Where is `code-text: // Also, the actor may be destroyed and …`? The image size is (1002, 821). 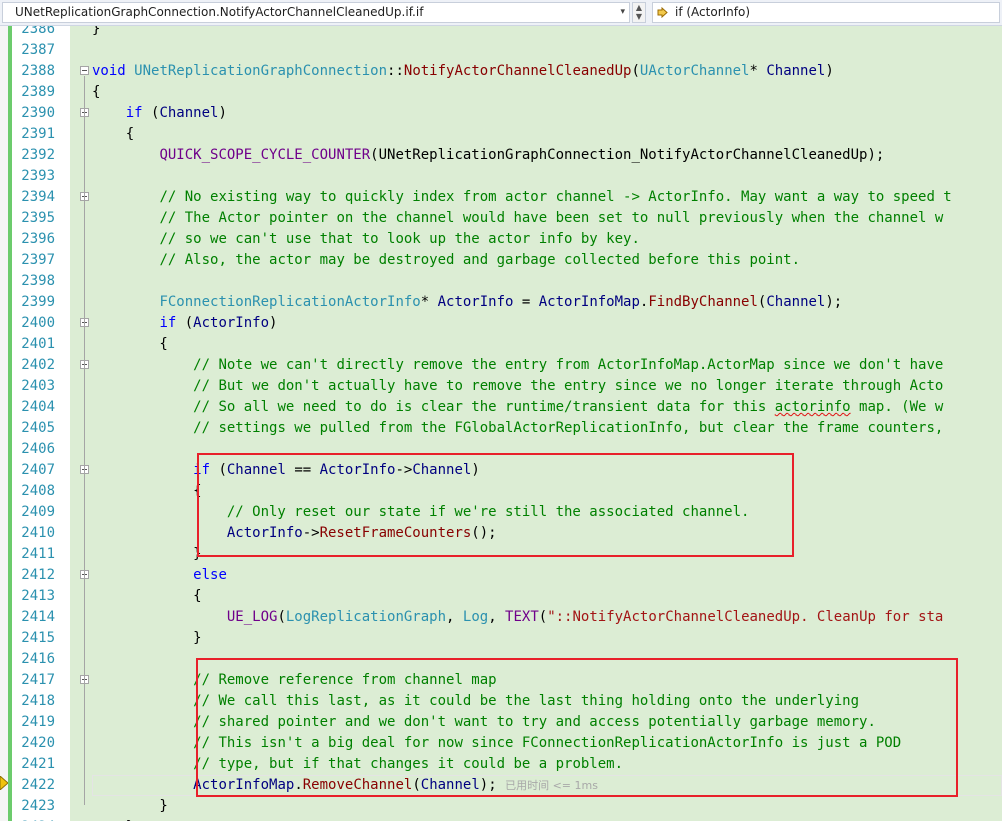 code-text: // Also, the actor may be destroyed and … is located at coordinates (480, 260).